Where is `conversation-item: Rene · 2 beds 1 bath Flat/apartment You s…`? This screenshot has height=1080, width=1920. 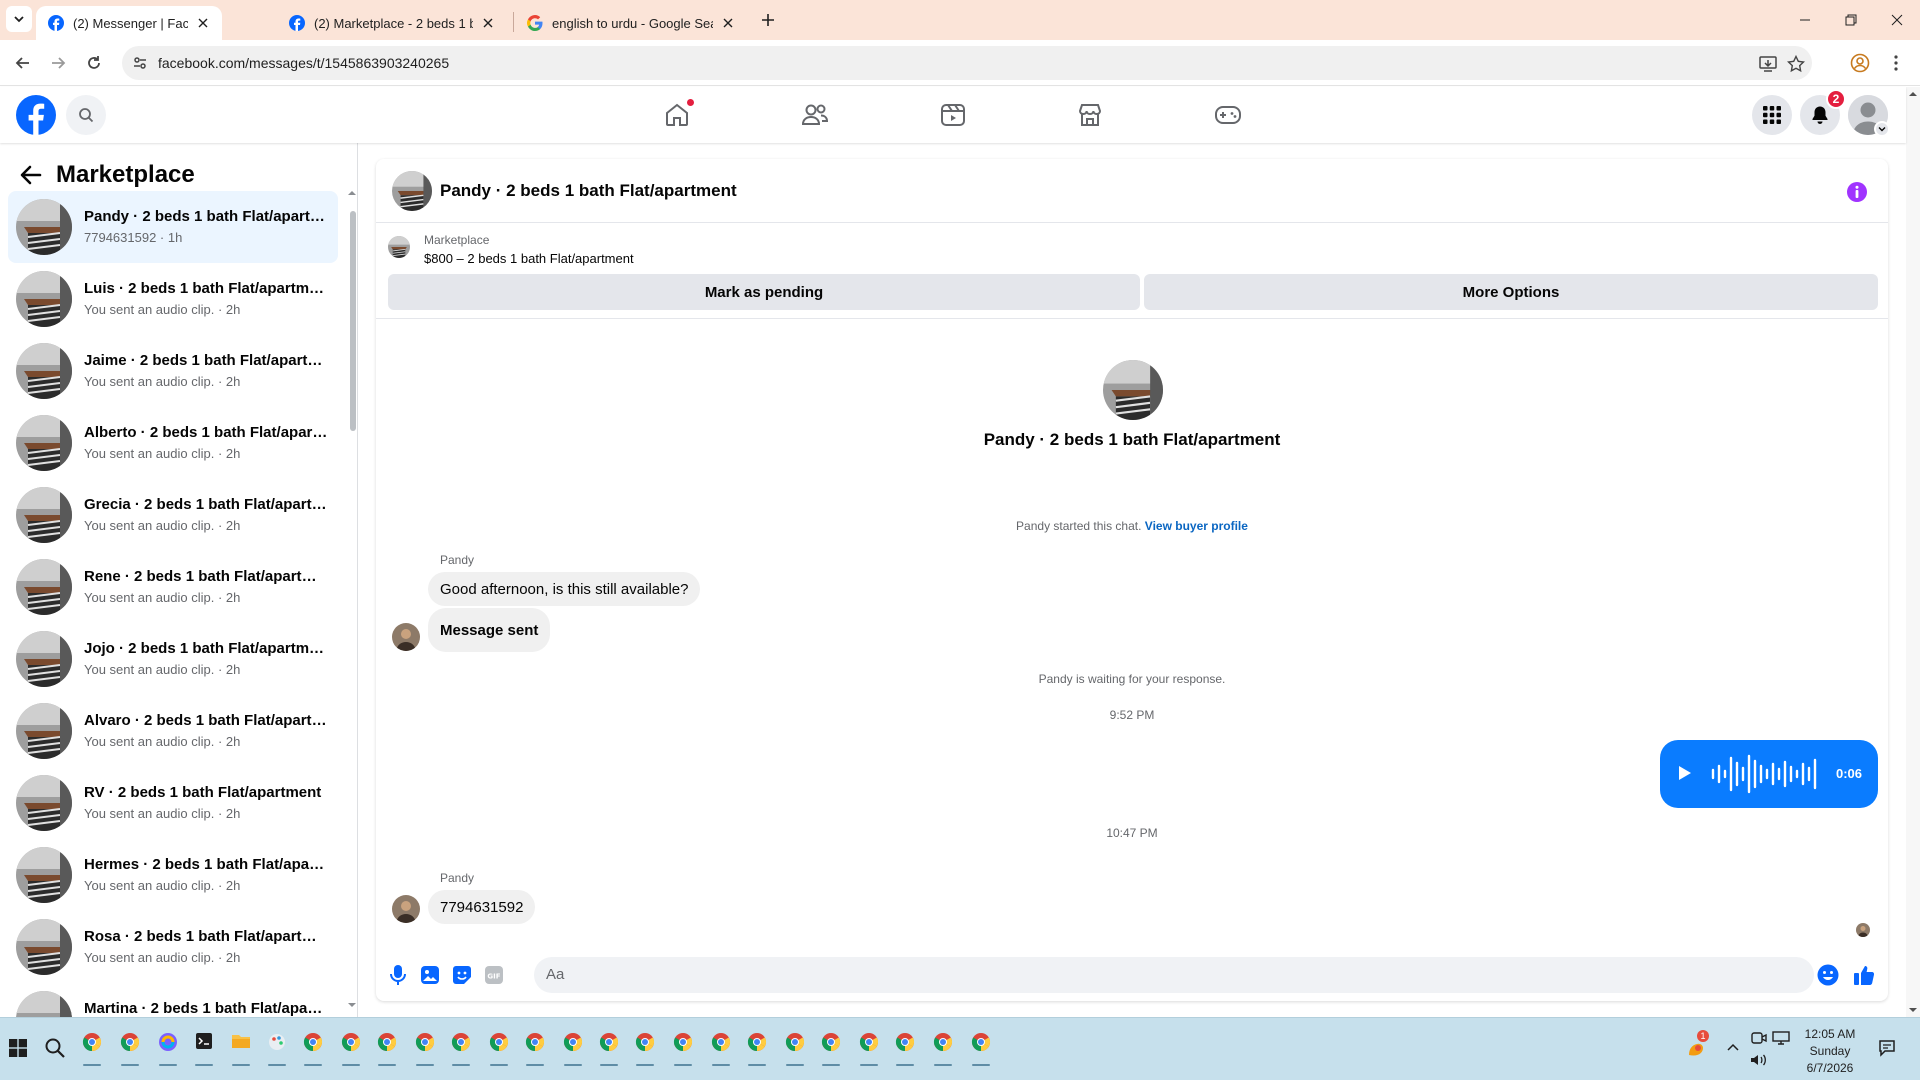
conversation-item: Rene · 2 beds 1 bath Flat/apartment You s… is located at coordinates (173, 587).